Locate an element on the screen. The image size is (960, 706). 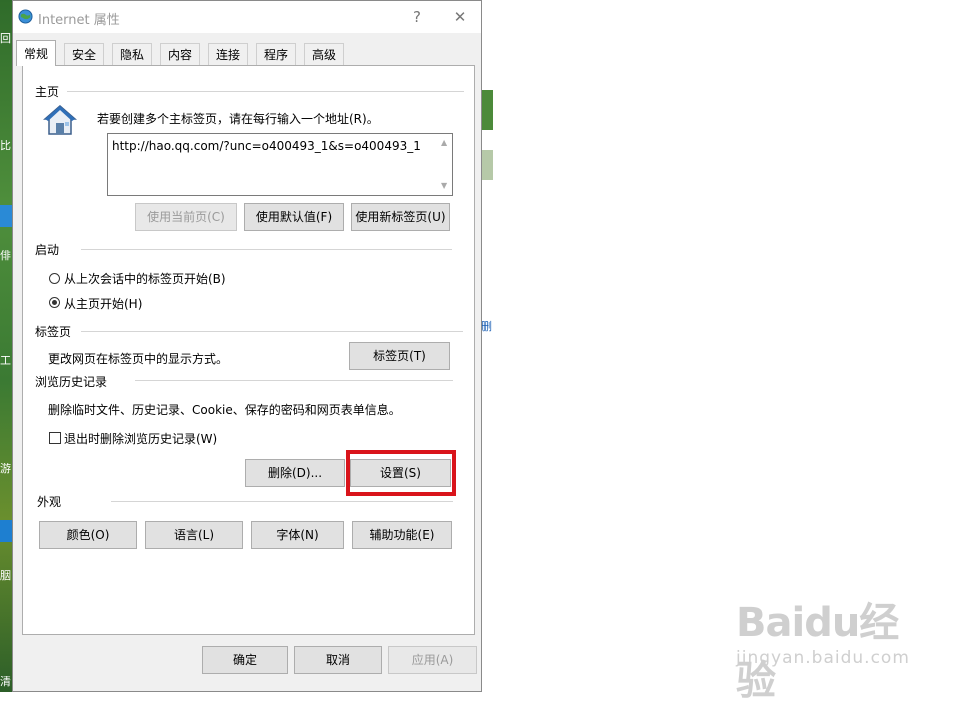
radio-last-session-label: 从上次会话中的标签页开始(B) is located at coordinates (145, 278).